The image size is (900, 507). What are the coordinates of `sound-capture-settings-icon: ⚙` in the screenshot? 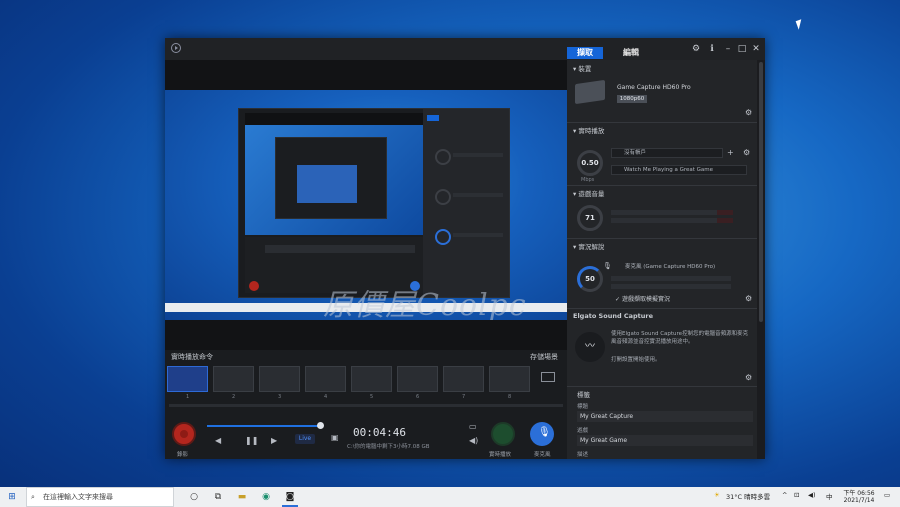 It's located at (748, 377).